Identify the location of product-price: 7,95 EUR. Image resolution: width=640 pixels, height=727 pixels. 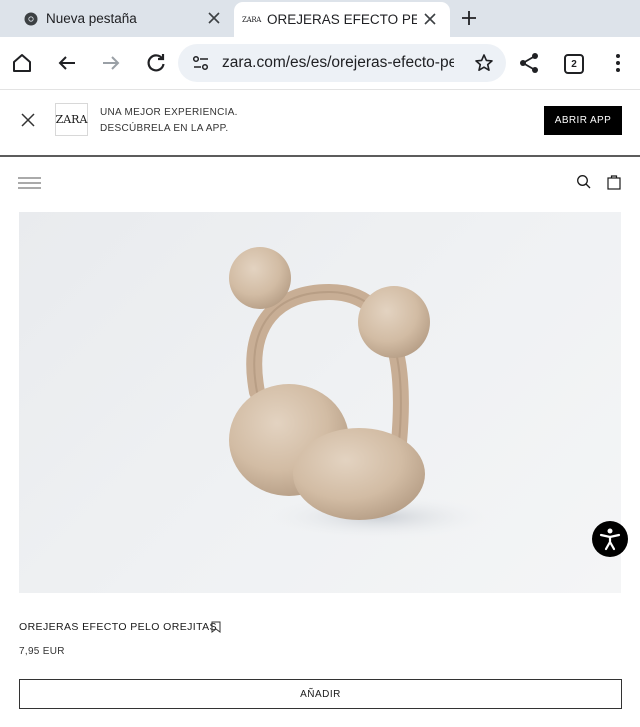
(42, 651).